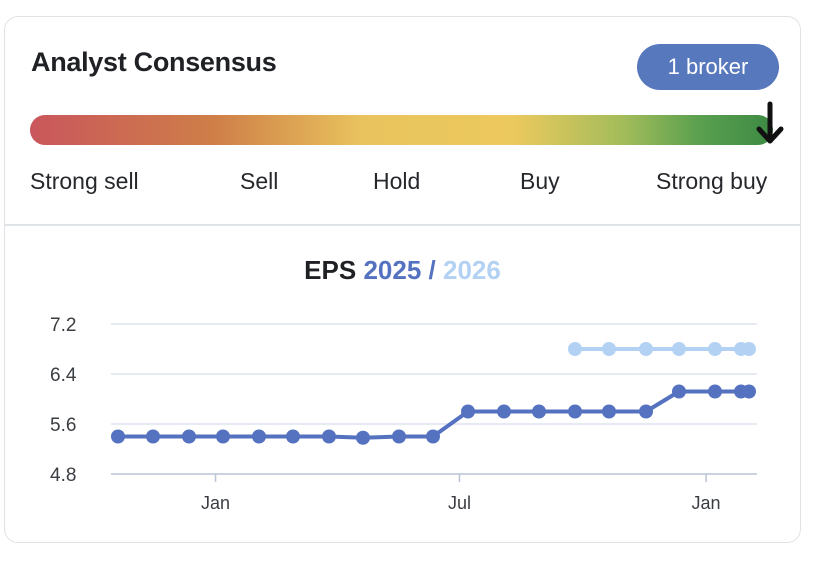  What do you see at coordinates (63, 375) in the screenshot?
I see `y-tick-label: 6.4` at bounding box center [63, 375].